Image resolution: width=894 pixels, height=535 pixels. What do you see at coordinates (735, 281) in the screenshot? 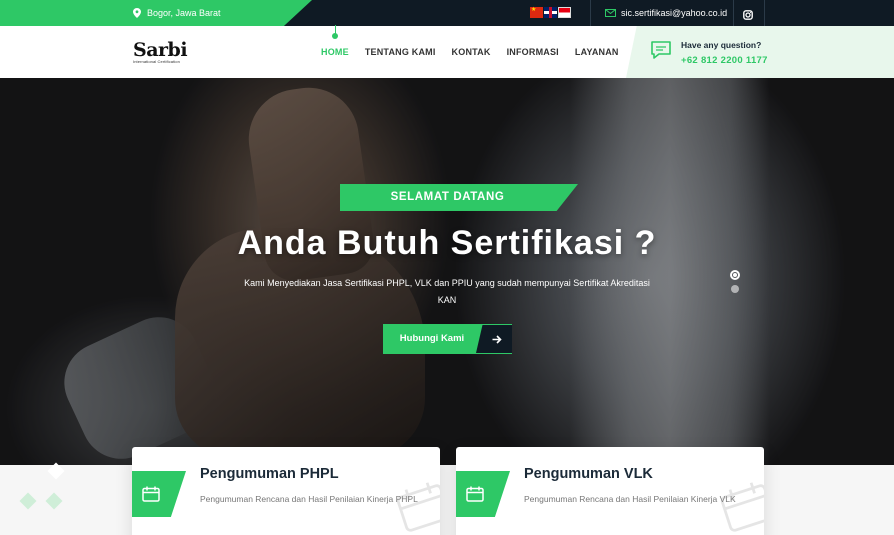
I see `slider-pagination` at bounding box center [735, 281].